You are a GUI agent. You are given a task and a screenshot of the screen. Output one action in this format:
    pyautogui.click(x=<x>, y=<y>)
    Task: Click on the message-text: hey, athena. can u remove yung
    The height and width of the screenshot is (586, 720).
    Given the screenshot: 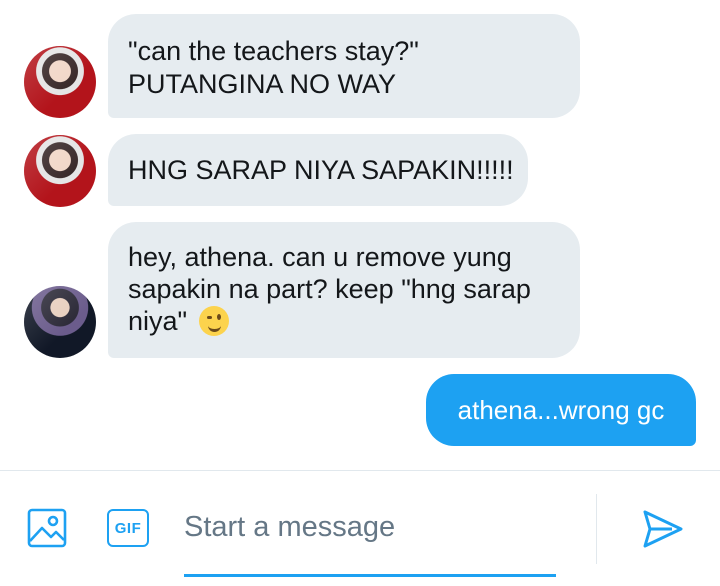 What is the action you would take?
    pyautogui.click(x=320, y=257)
    